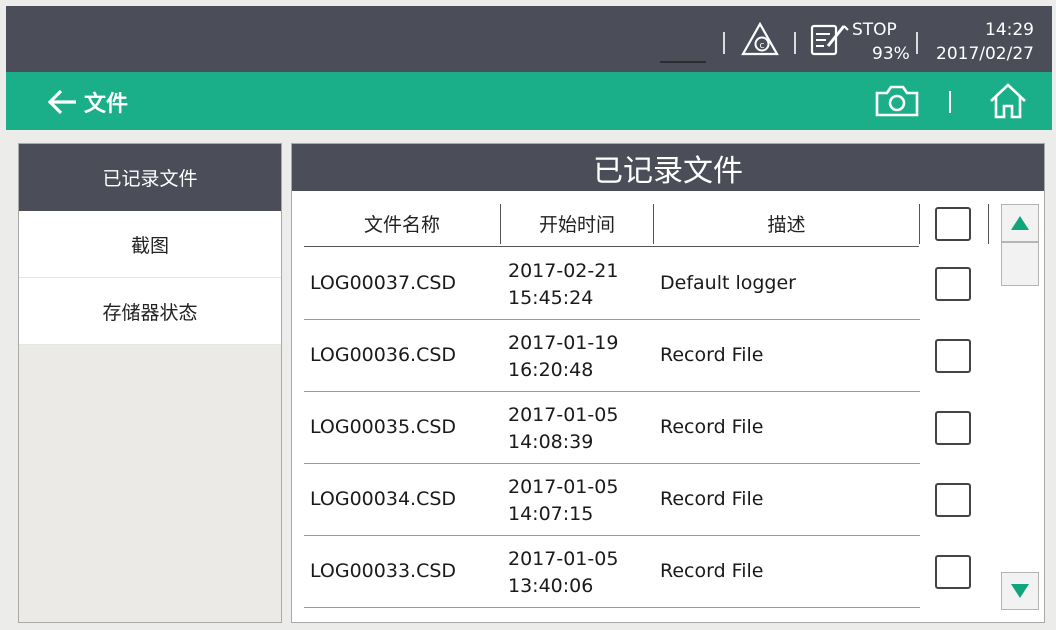  What do you see at coordinates (563, 356) in the screenshot?
I see `start-time: 2017-01-19 16:20:48` at bounding box center [563, 356].